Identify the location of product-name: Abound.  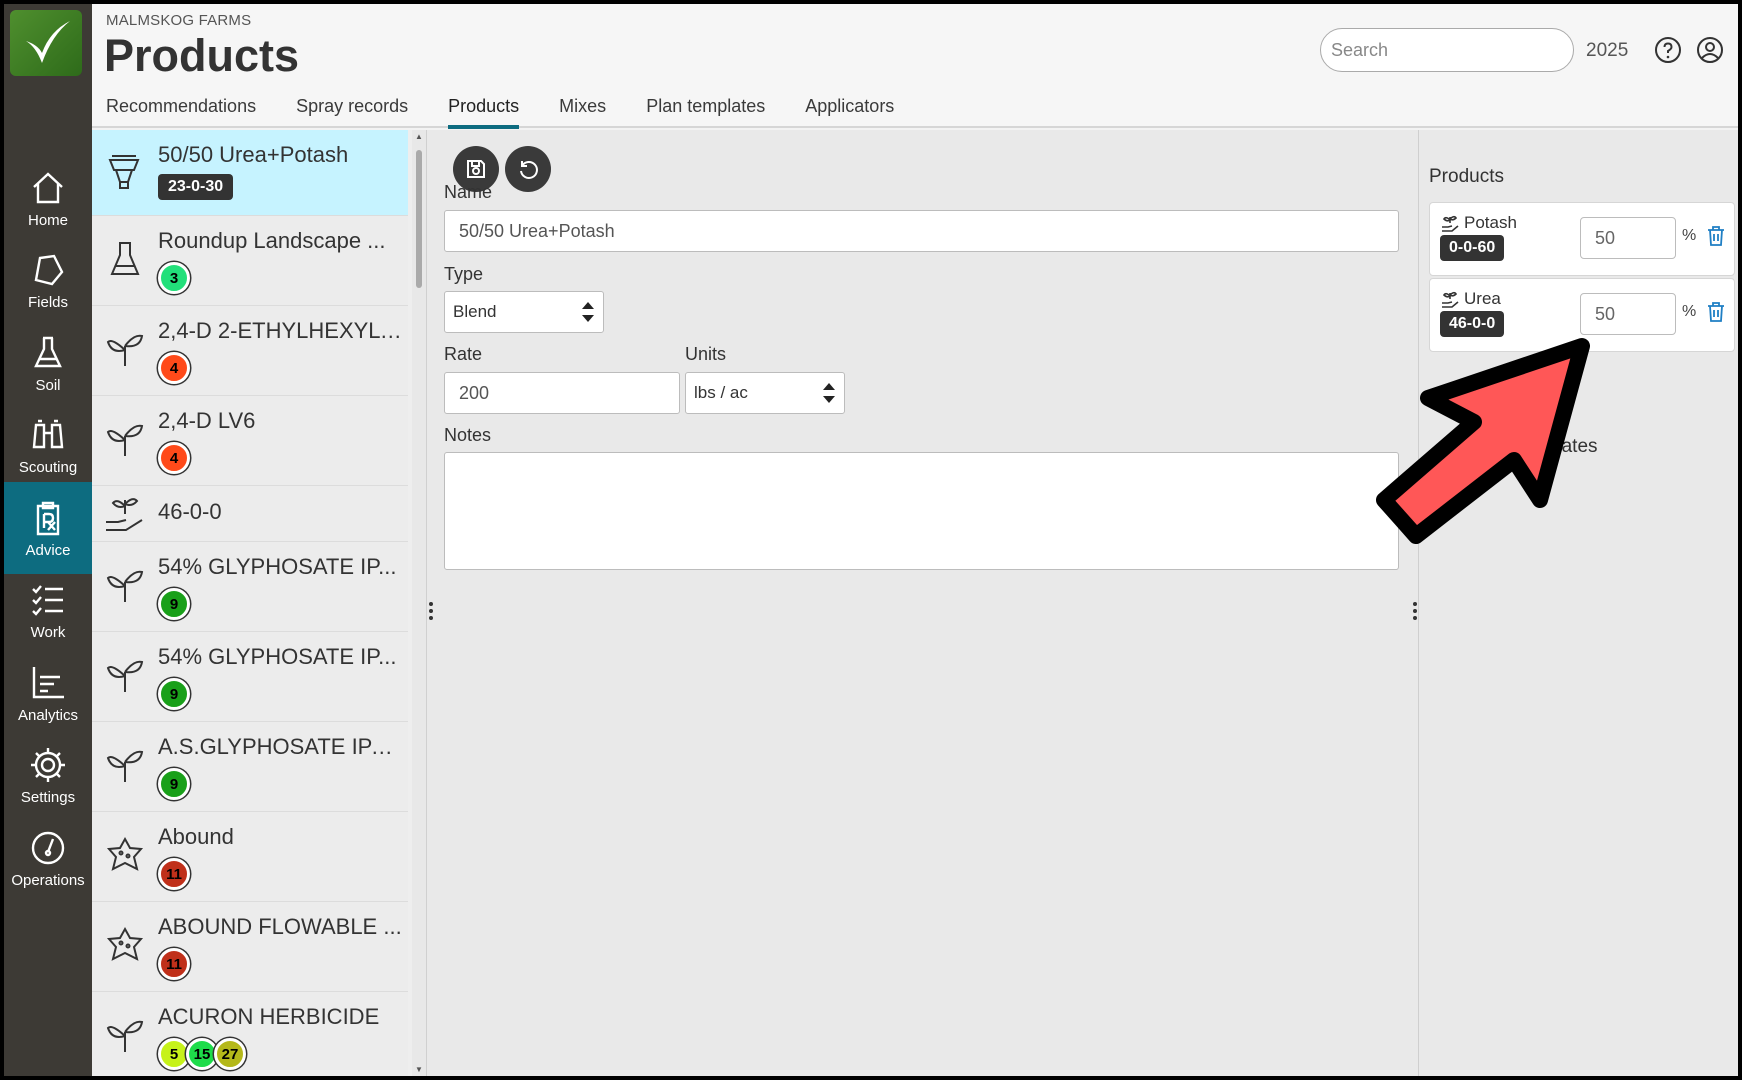
(196, 836).